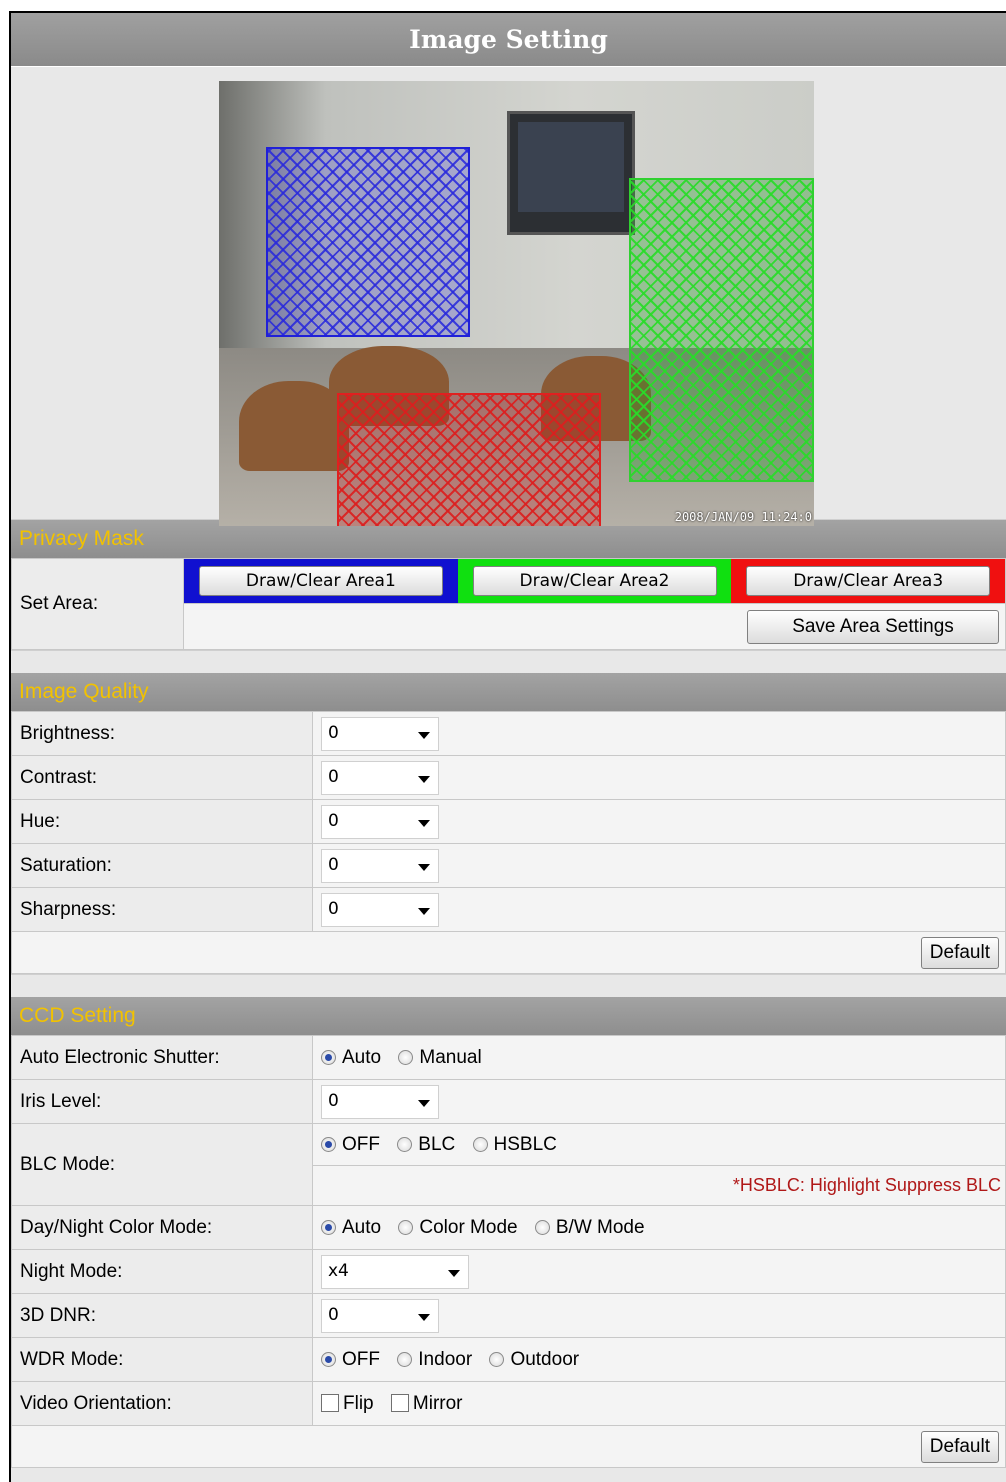 This screenshot has height=1482, width=1006. Describe the element at coordinates (380, 1101) in the screenshot. I see `iris-level-select: 0` at that location.